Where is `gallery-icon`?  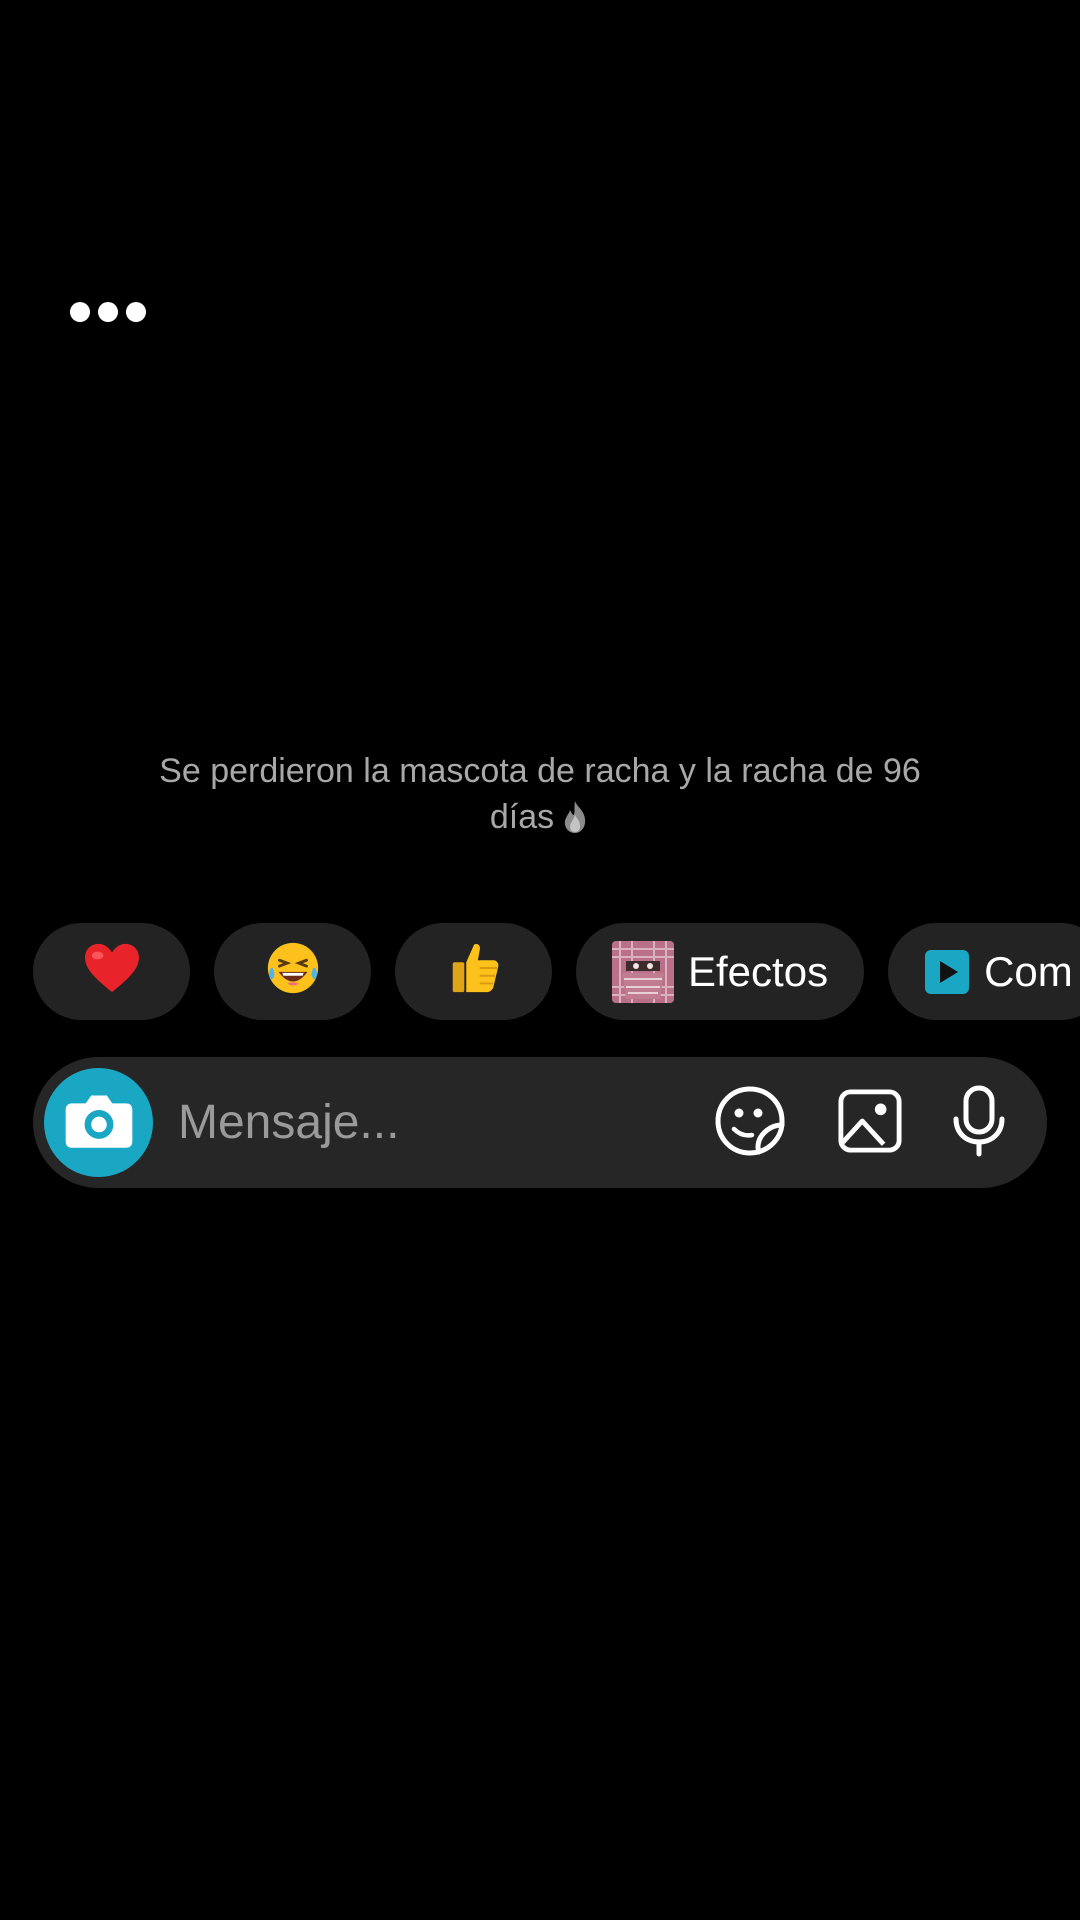
gallery-icon is located at coordinates (870, 1123).